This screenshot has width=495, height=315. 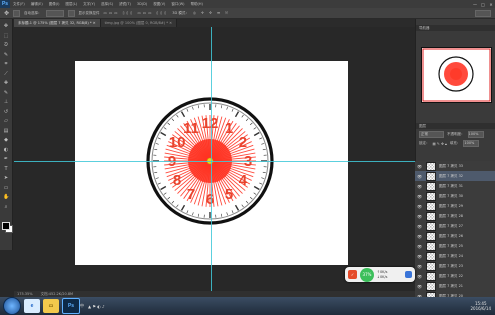 I want to click on hand-icon: ✋, so click(x=6, y=197).